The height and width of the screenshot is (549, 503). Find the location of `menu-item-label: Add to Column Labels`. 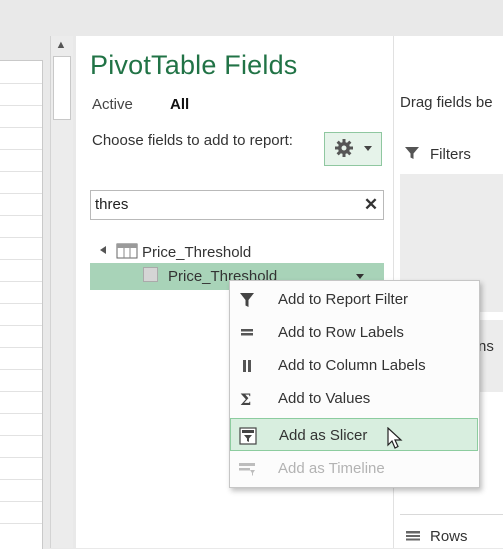

menu-item-label: Add to Column Labels is located at coordinates (352, 365).